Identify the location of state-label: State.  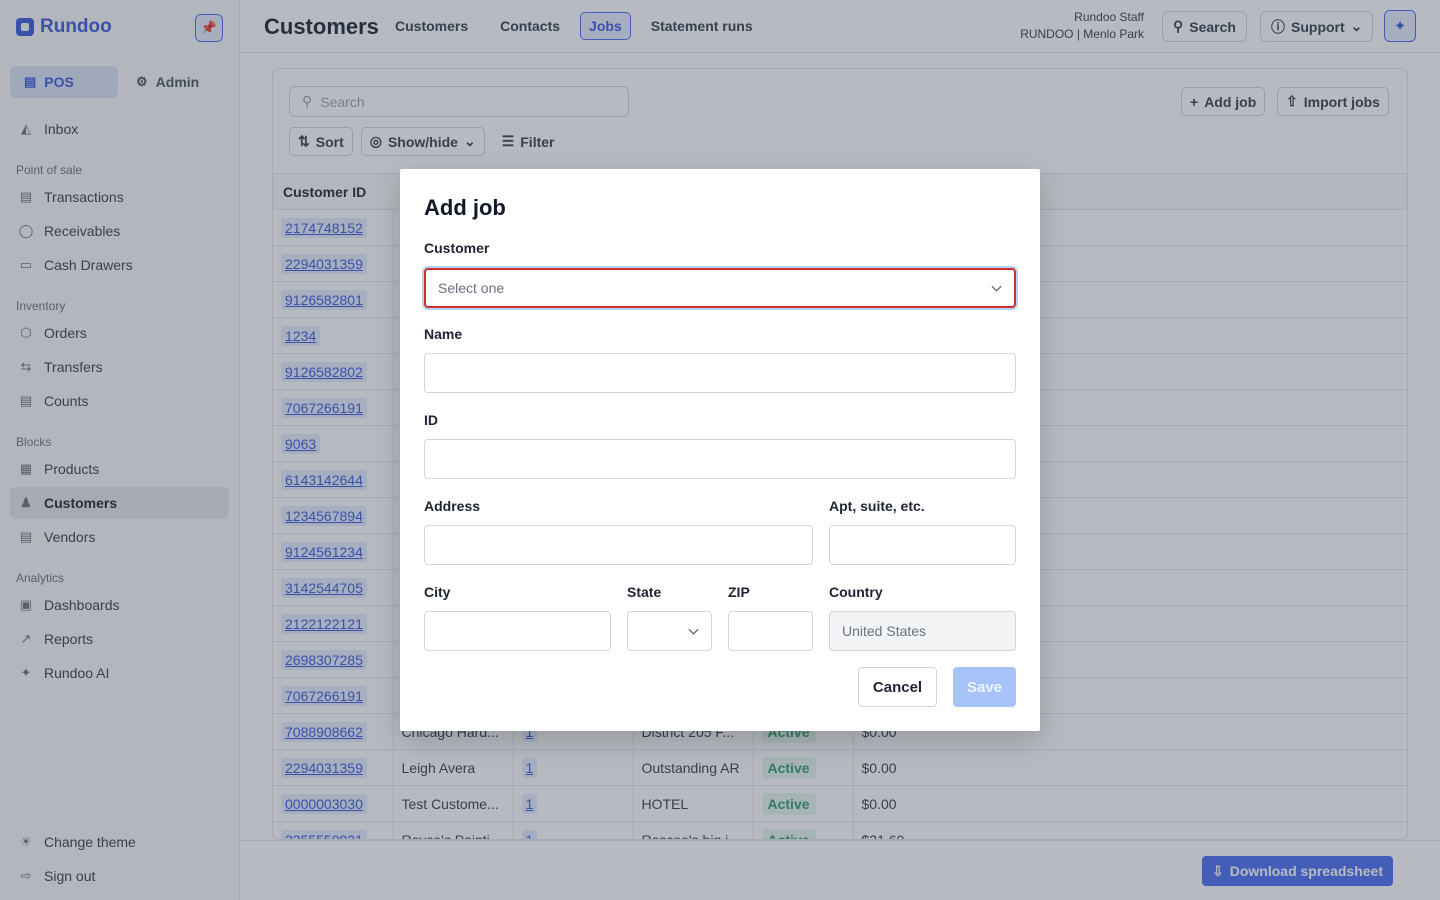
(644, 592).